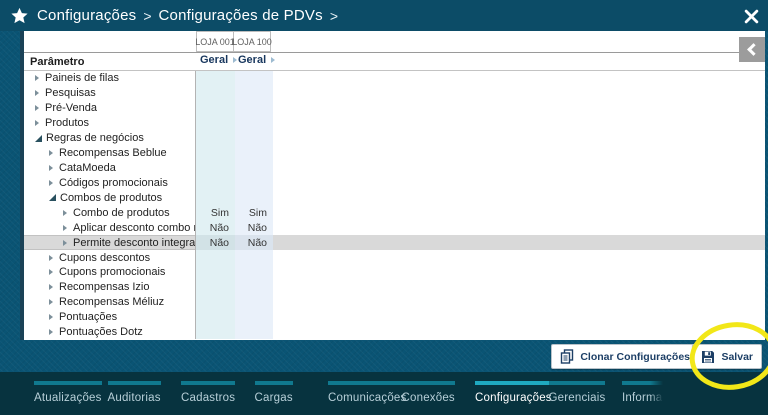  What do you see at coordinates (144, 393) in the screenshot?
I see `nav-tab-auditorias: Auditorias` at bounding box center [144, 393].